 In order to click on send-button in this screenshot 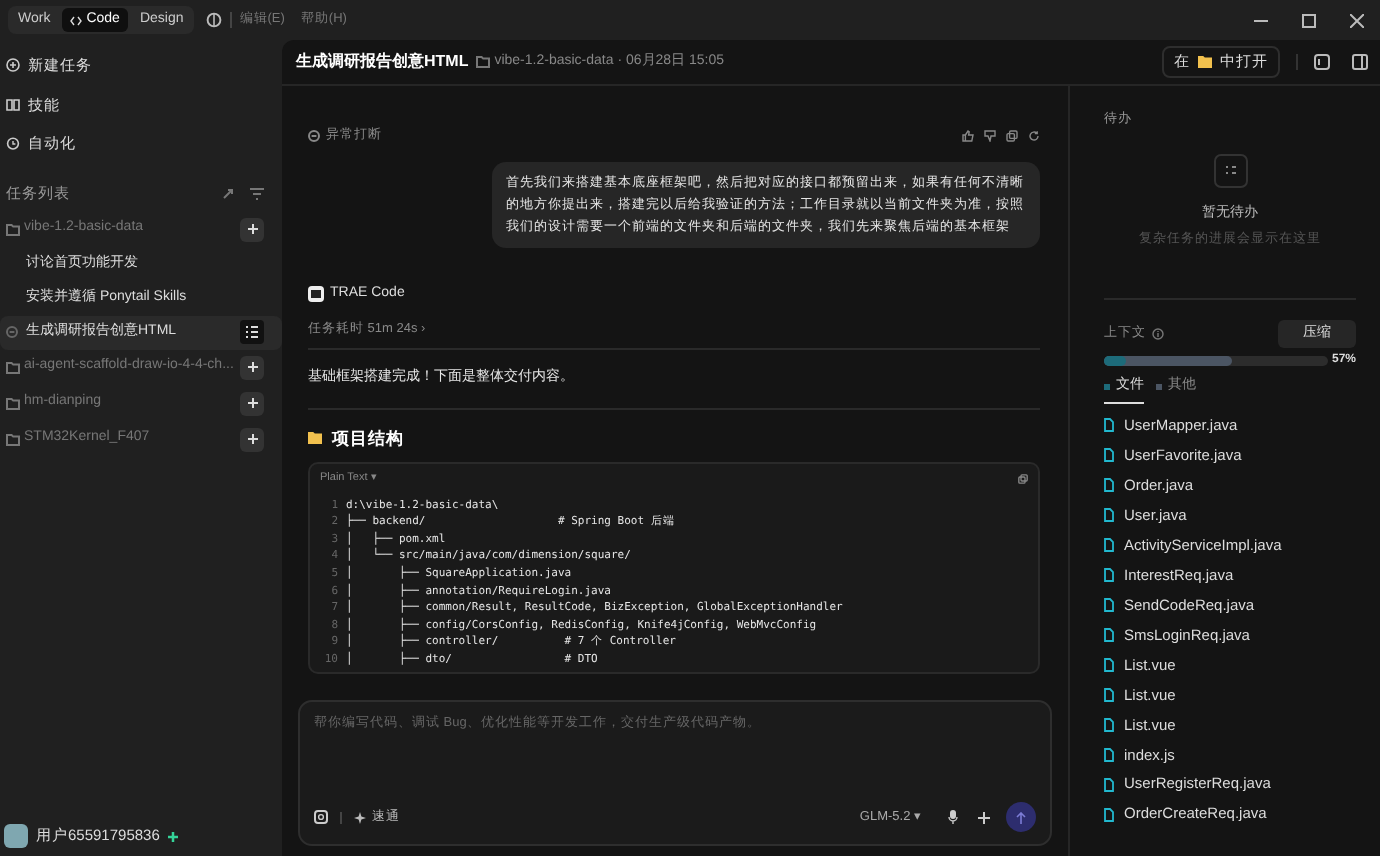, I will do `click(1021, 817)`.